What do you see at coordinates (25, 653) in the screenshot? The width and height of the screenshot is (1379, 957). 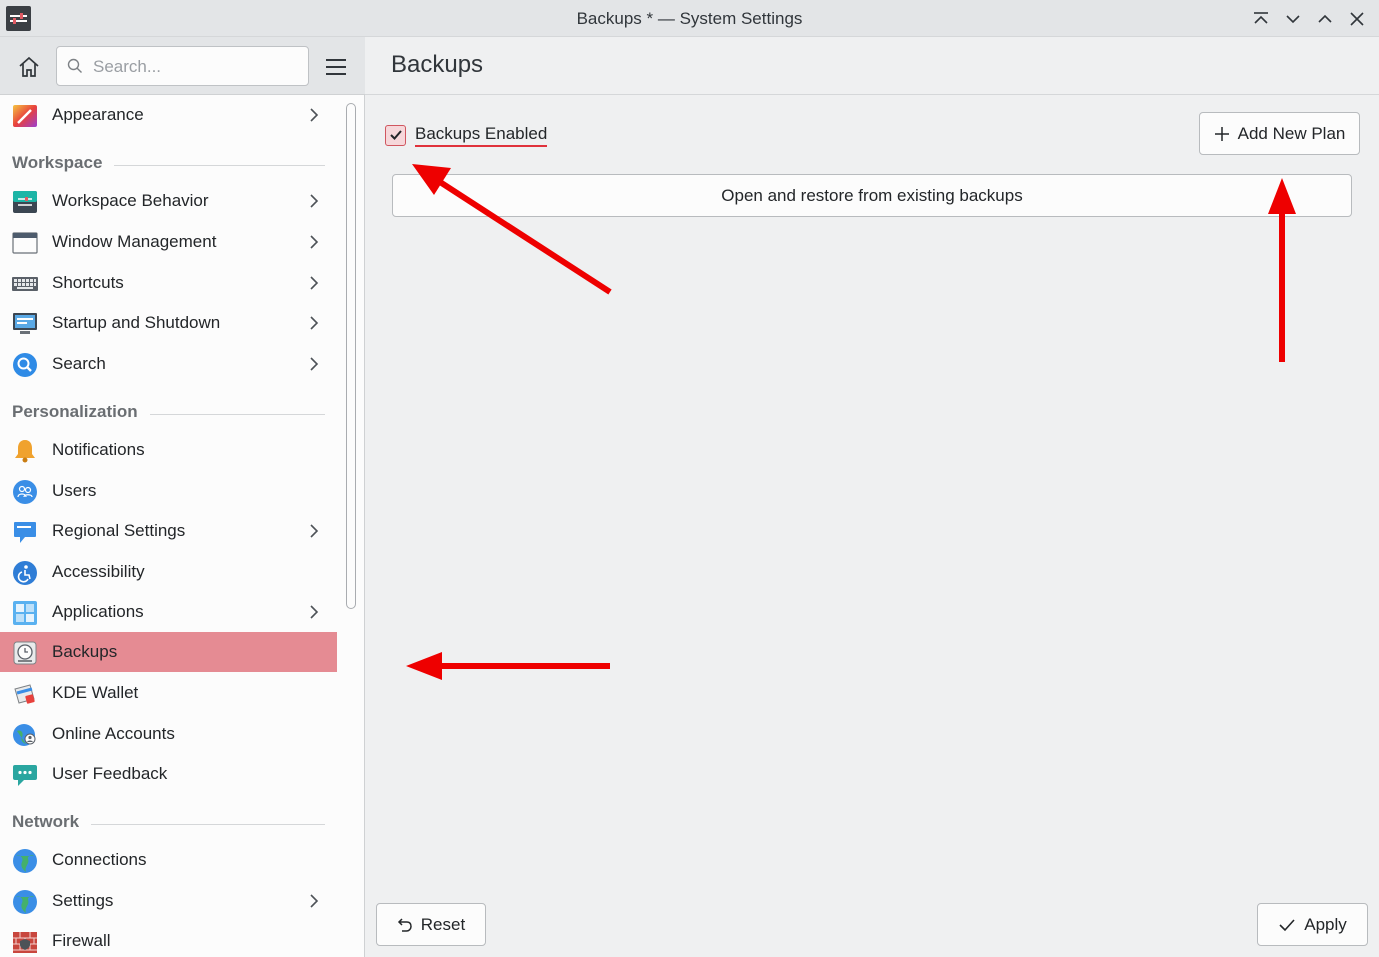 I see `backups-clock-icon` at bounding box center [25, 653].